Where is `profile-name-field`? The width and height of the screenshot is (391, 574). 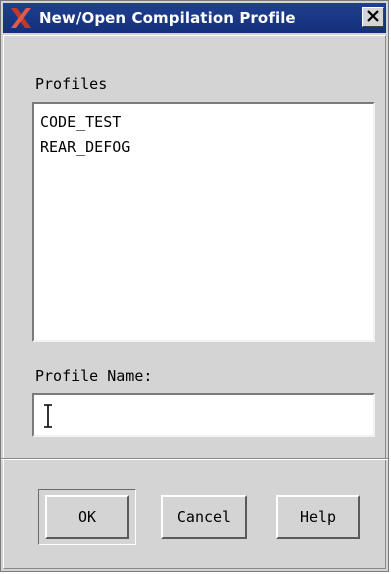 profile-name-field is located at coordinates (203, 415).